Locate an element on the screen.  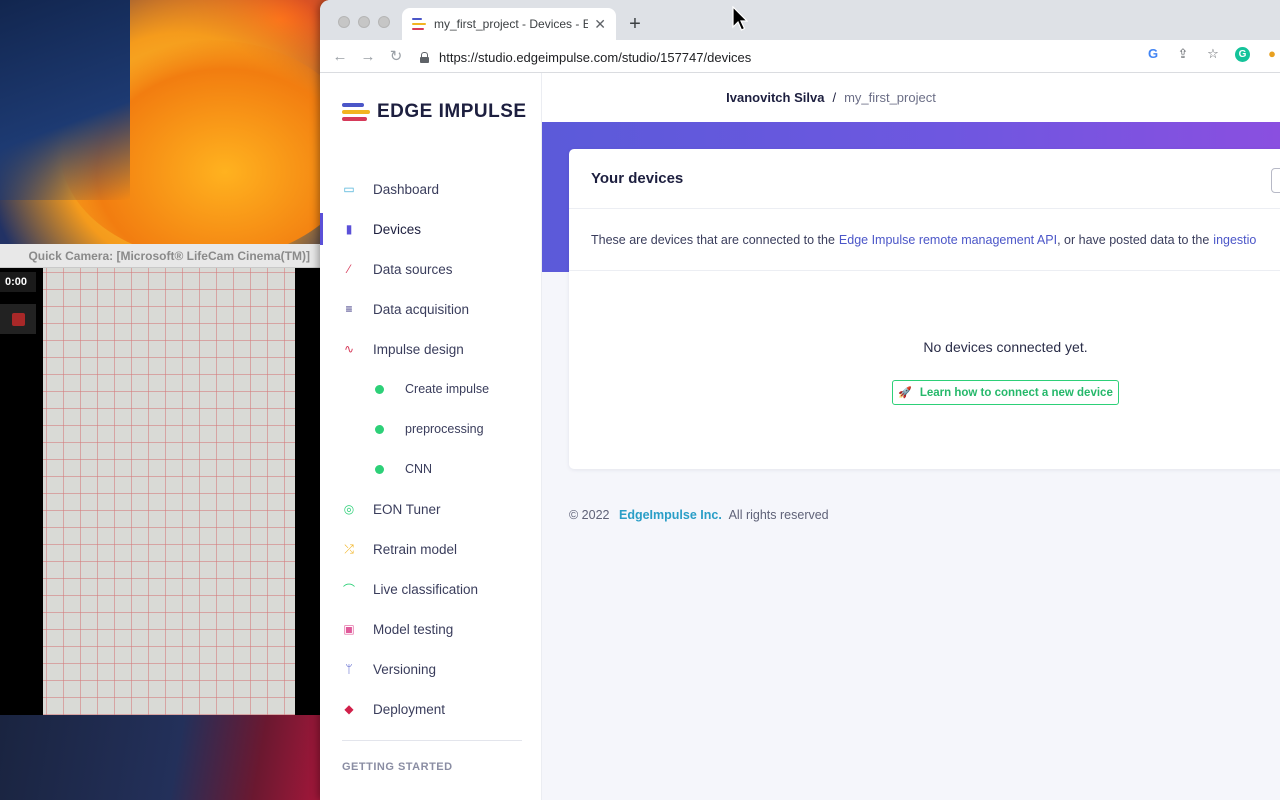
copyright-text: © 2022 is located at coordinates (589, 515).